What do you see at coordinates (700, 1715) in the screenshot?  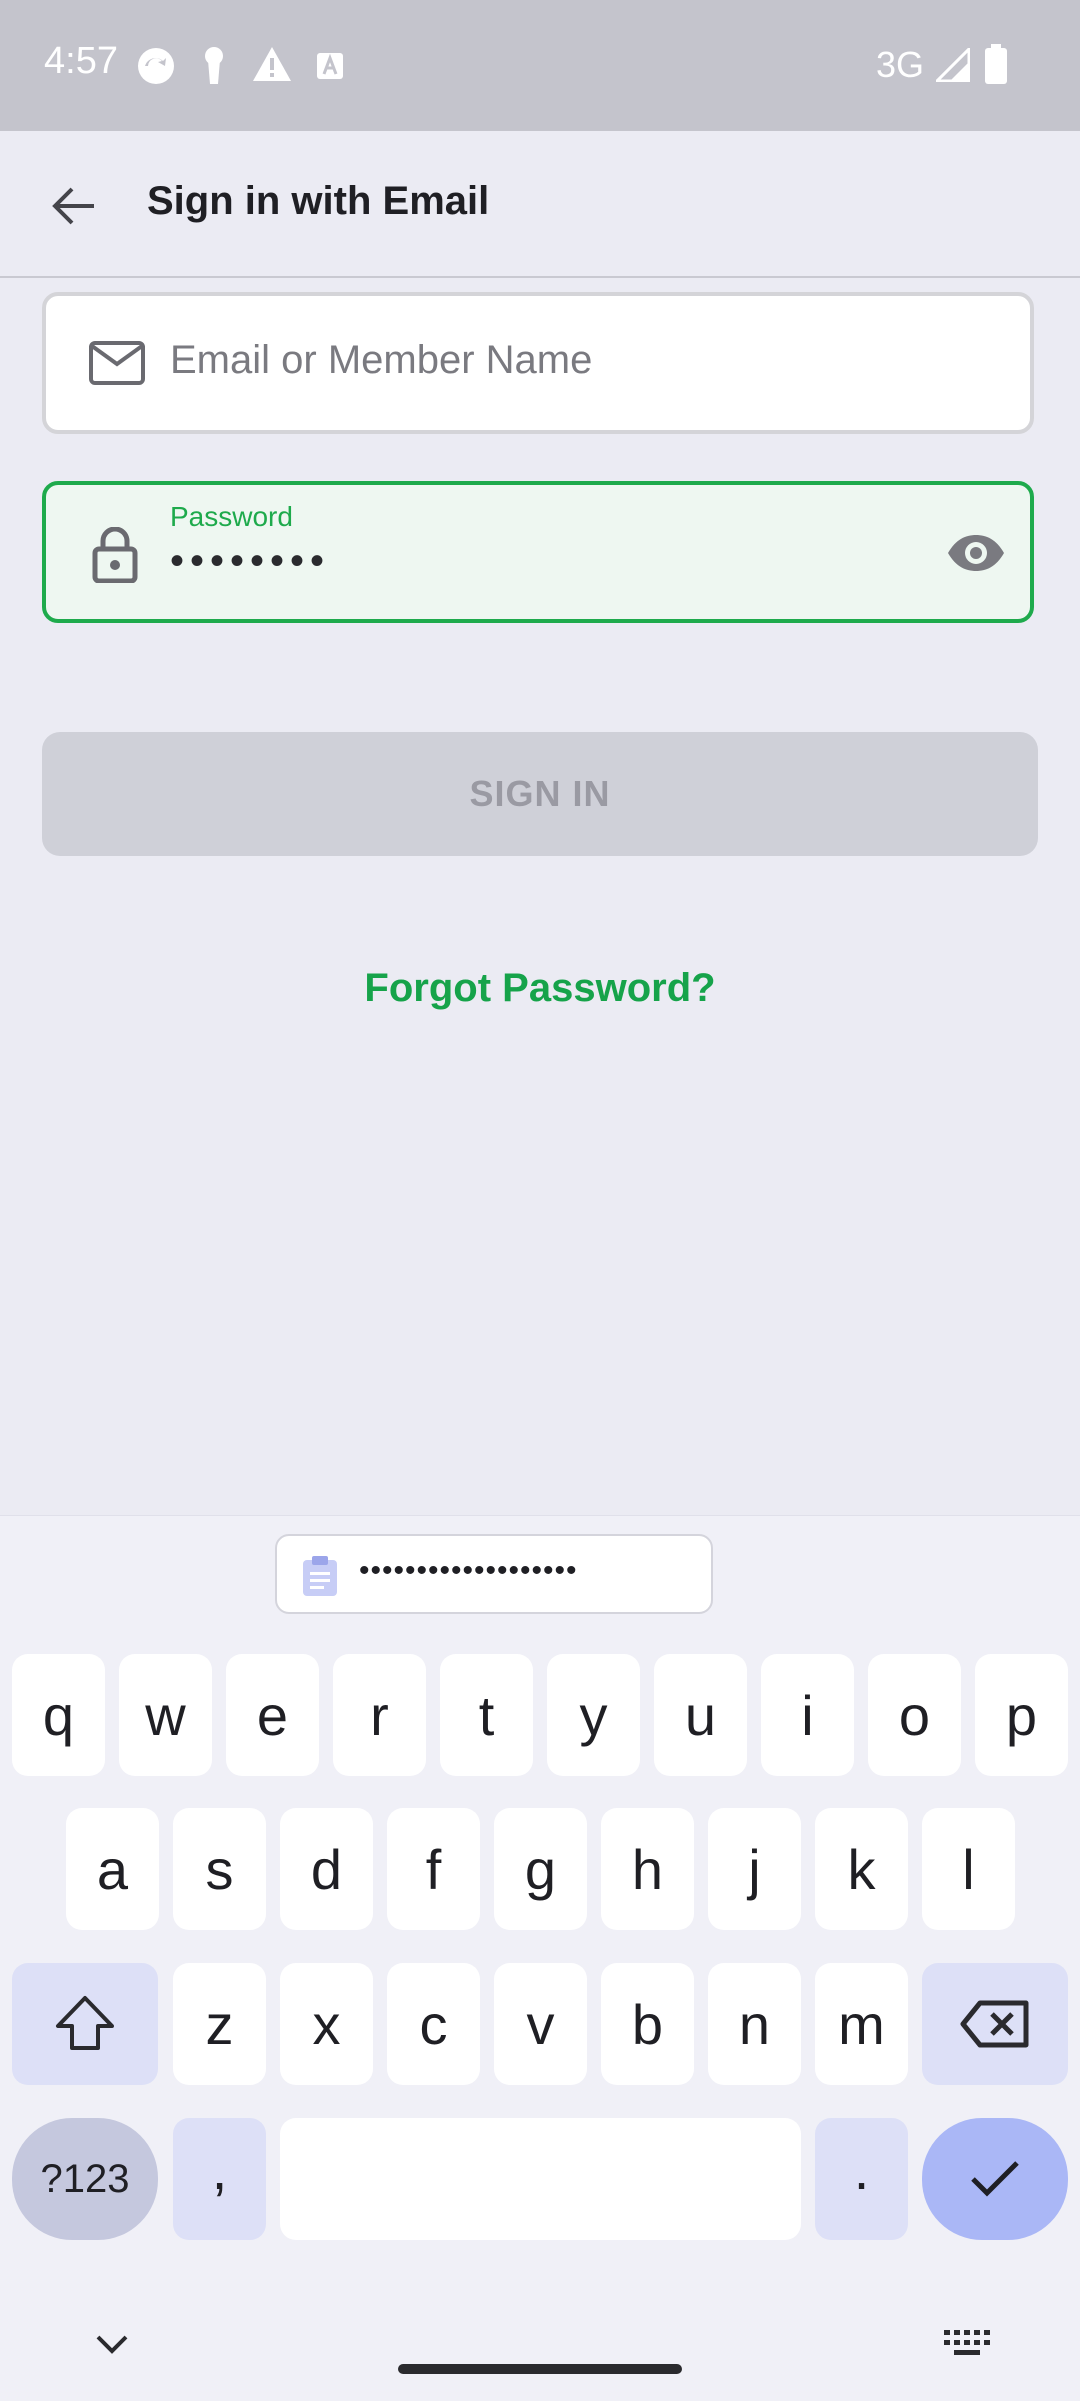 I see `key-u: u` at bounding box center [700, 1715].